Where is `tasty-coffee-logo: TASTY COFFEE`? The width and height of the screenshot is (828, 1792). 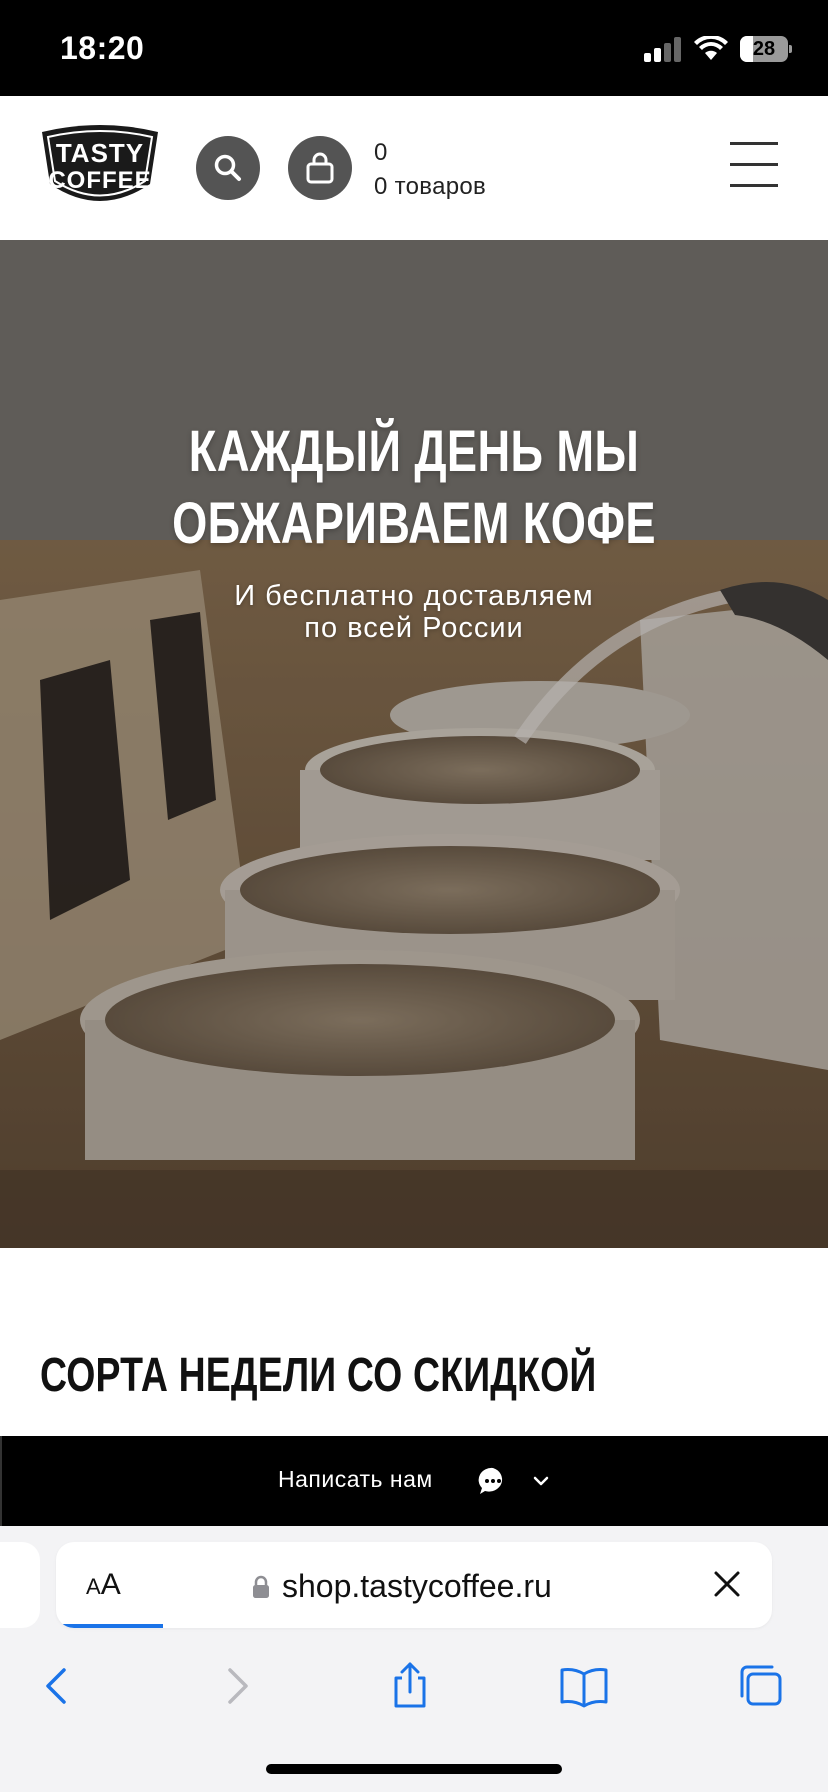
tasty-coffee-logo: TASTY COFFEE is located at coordinates (100, 166).